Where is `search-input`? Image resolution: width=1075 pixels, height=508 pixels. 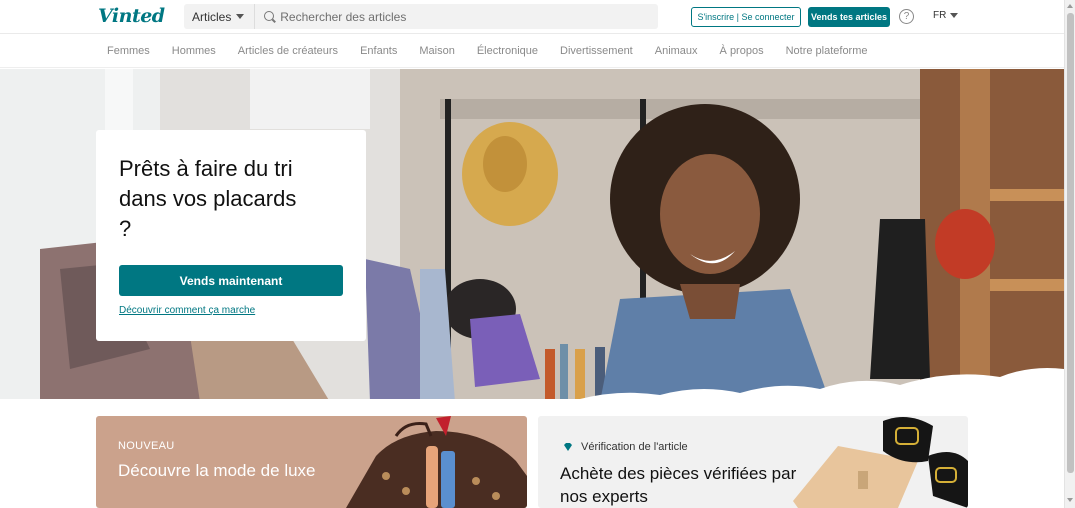
search-input is located at coordinates (469, 16).